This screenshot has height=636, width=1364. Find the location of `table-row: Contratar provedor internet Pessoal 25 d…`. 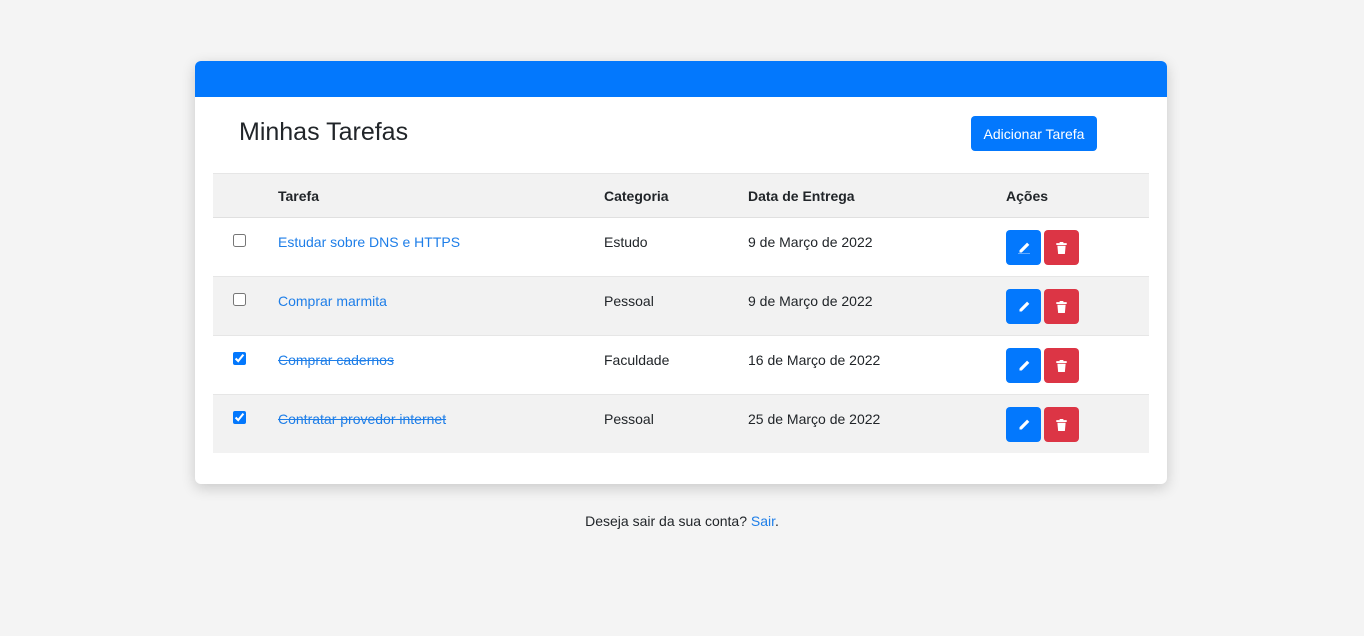

table-row: Contratar provedor internet Pessoal 25 d… is located at coordinates (681, 423).